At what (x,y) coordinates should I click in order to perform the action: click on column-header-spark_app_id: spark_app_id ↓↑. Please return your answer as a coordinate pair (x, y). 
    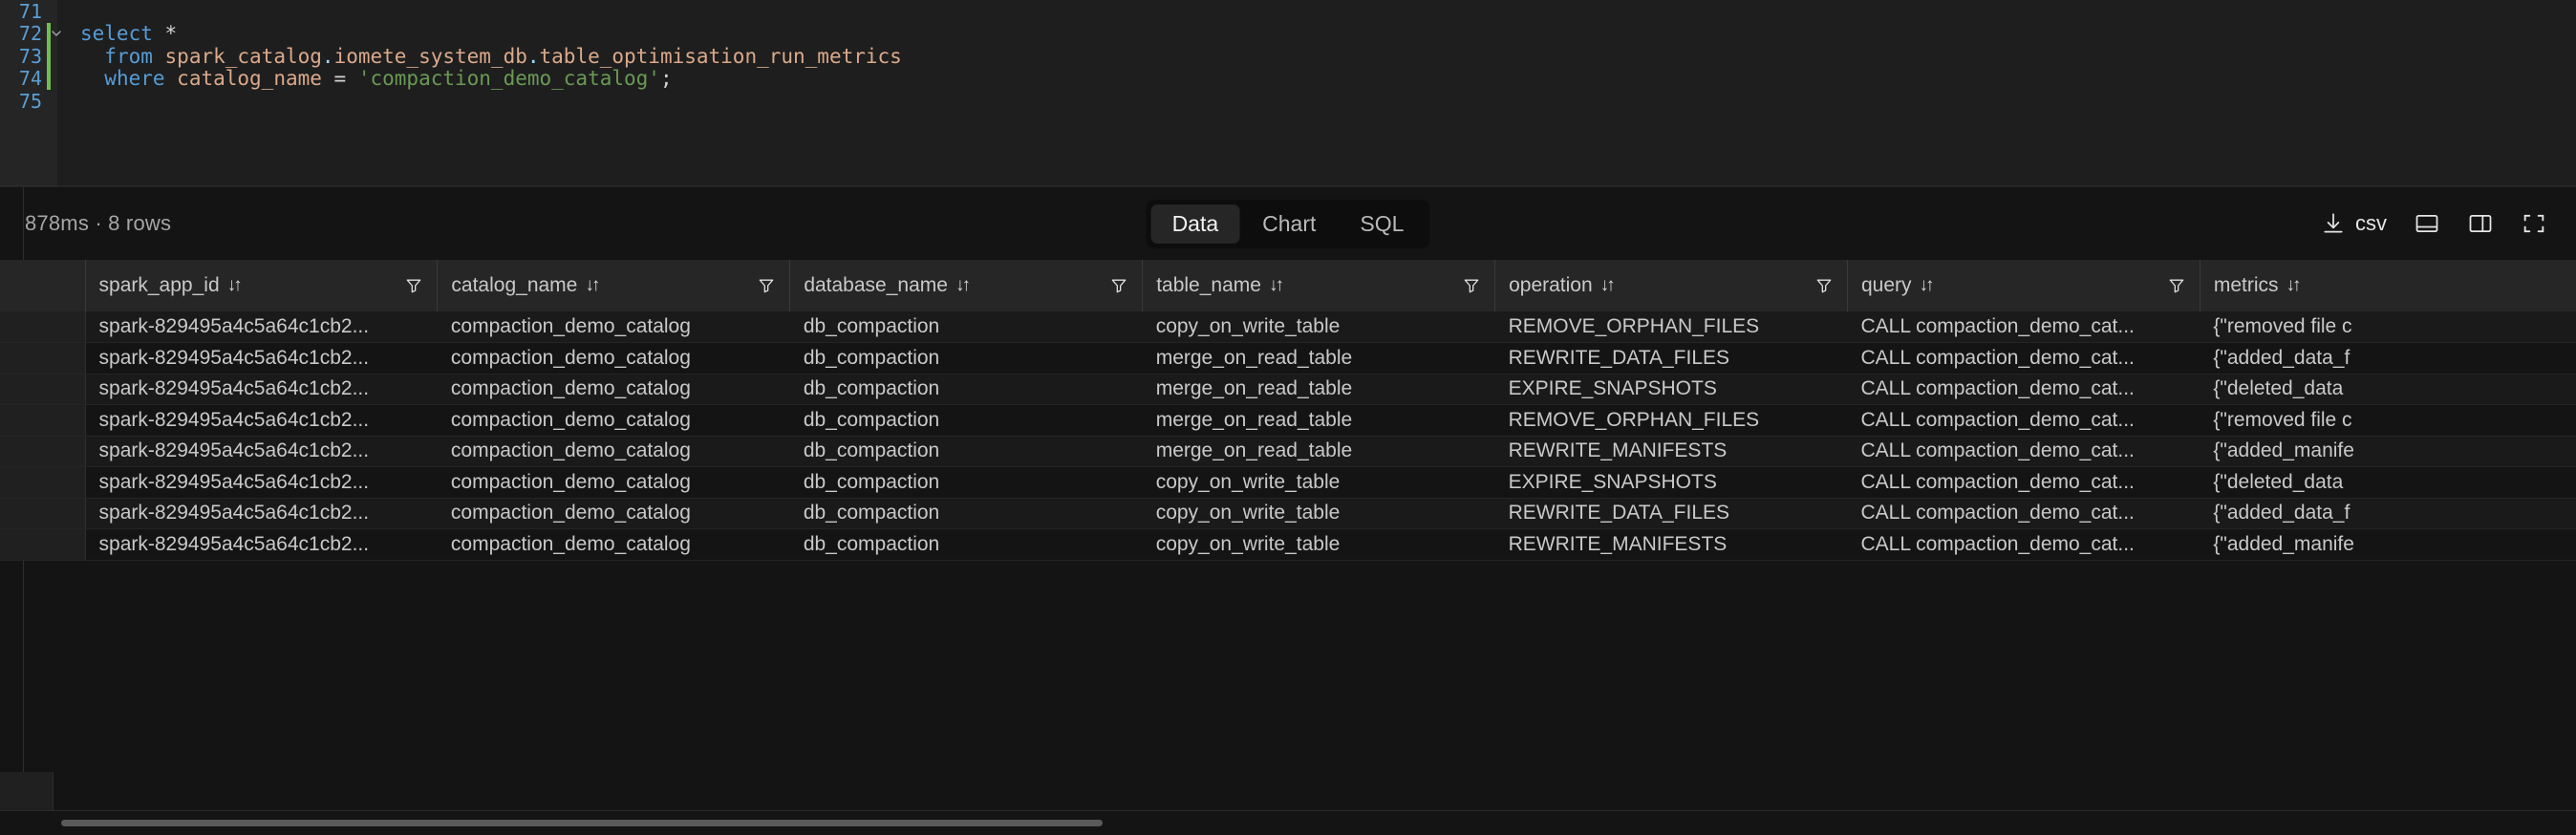
    Looking at the image, I should click on (262, 285).